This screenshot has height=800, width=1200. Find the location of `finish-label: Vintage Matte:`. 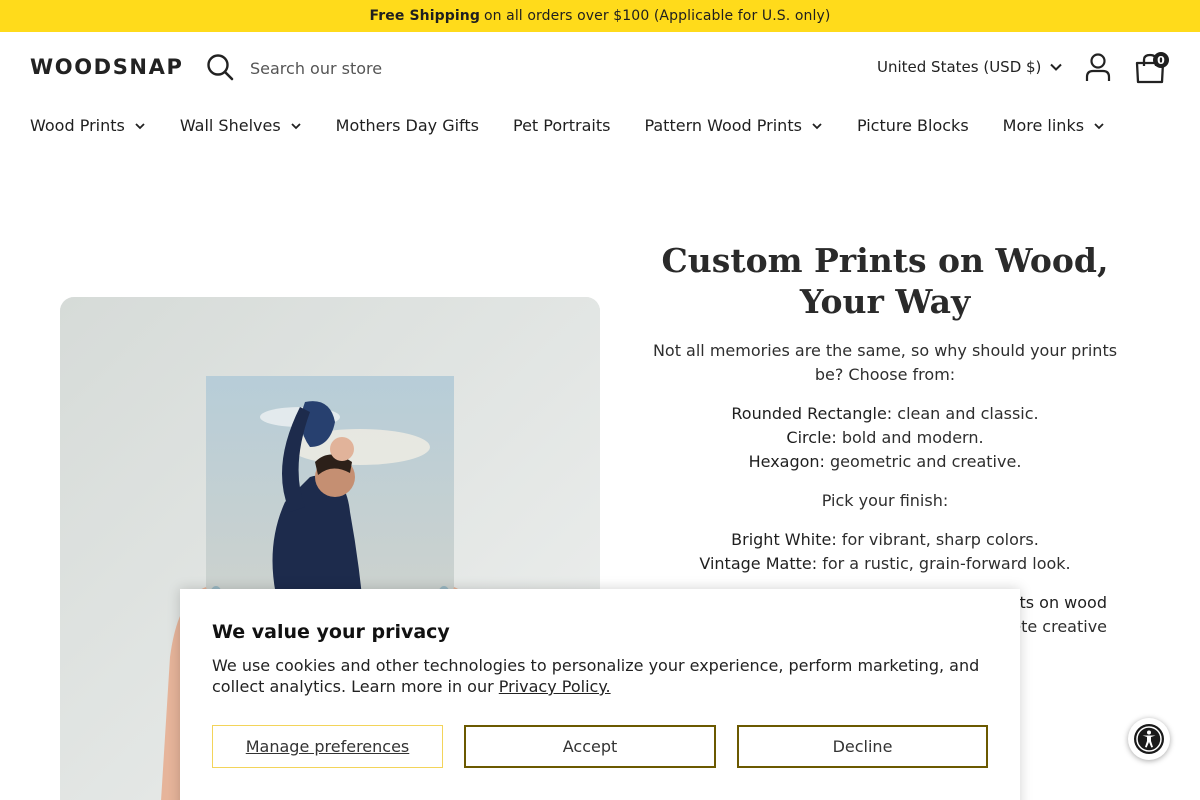

finish-label: Vintage Matte: is located at coordinates (758, 563).